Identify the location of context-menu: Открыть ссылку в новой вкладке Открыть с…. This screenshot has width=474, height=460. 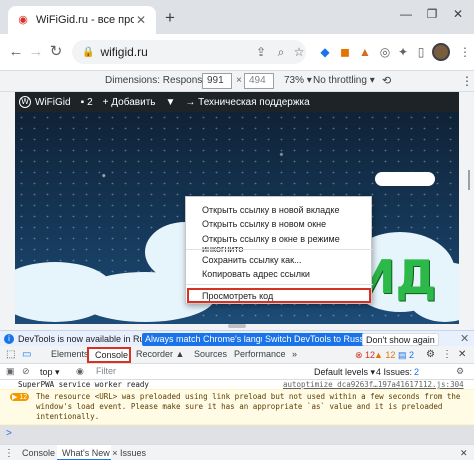
(279, 250).